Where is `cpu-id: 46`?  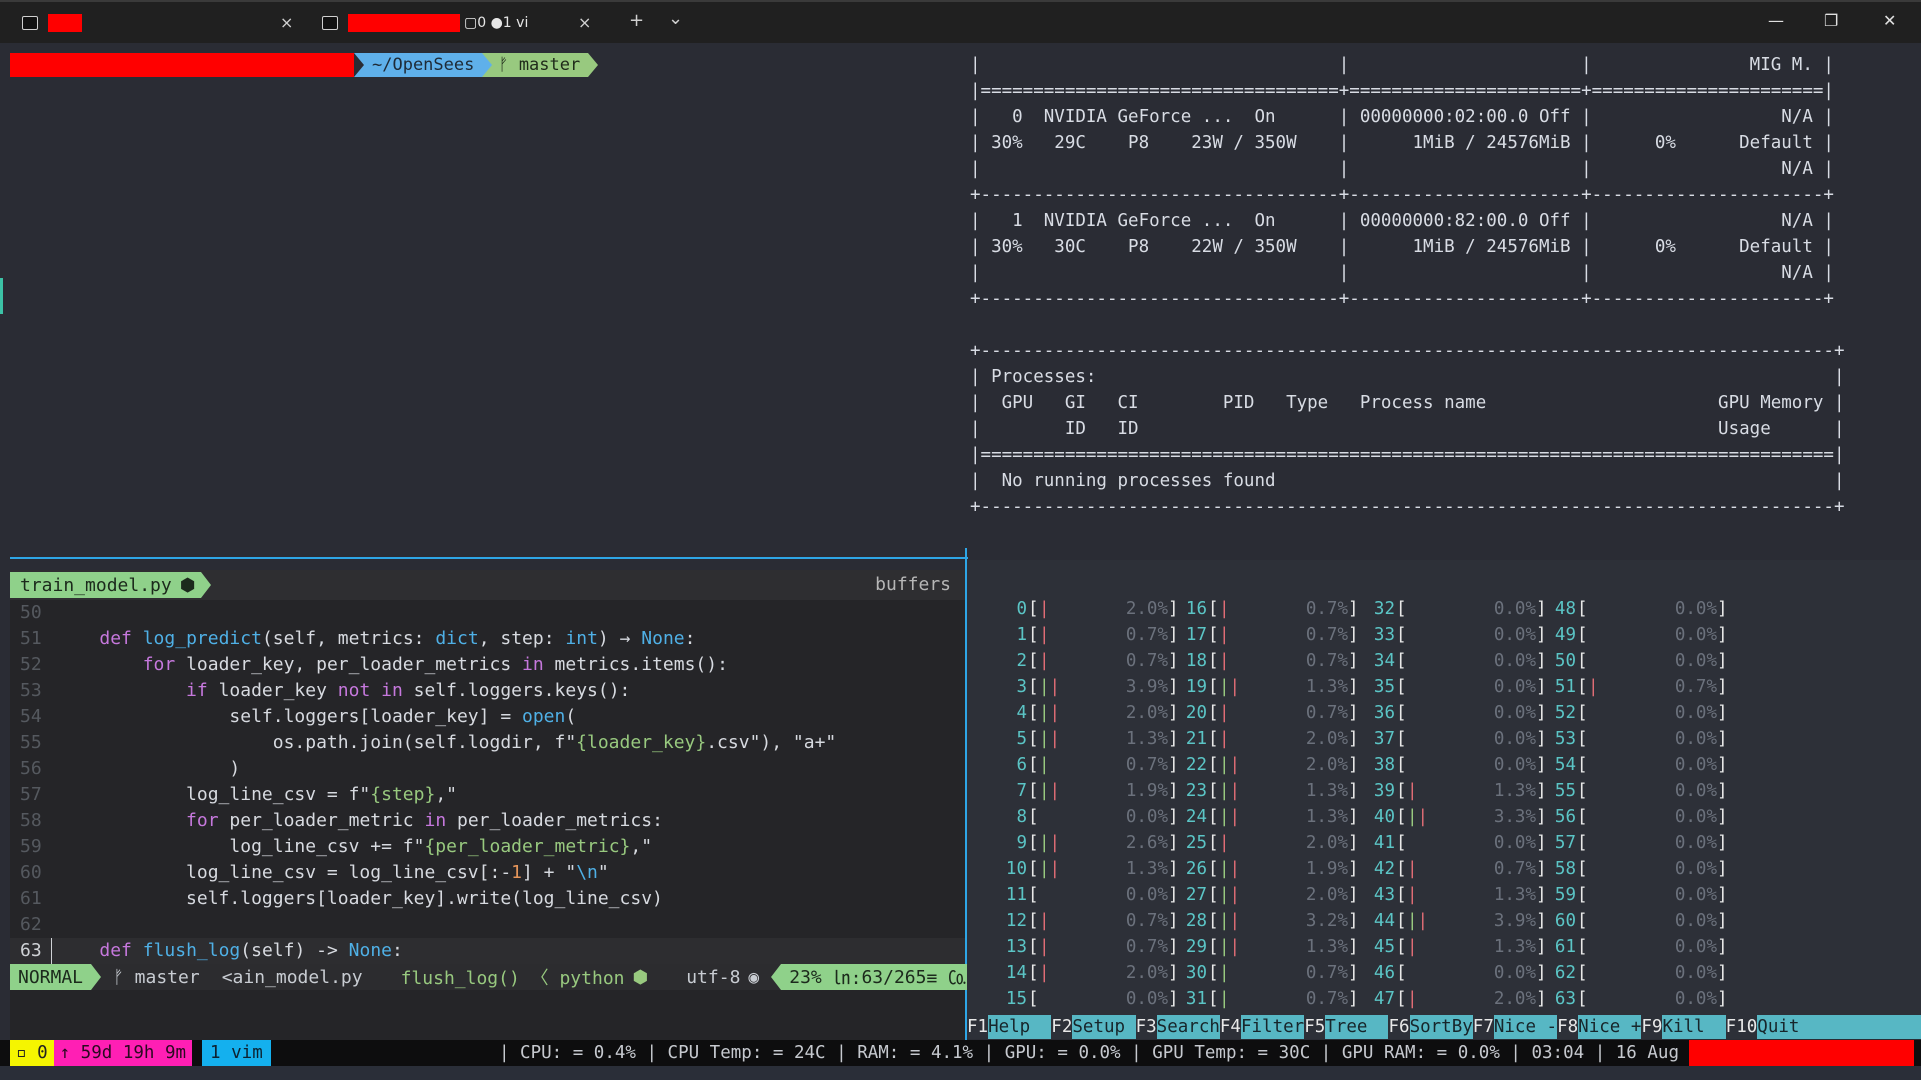 cpu-id: 46 is located at coordinates (1384, 973).